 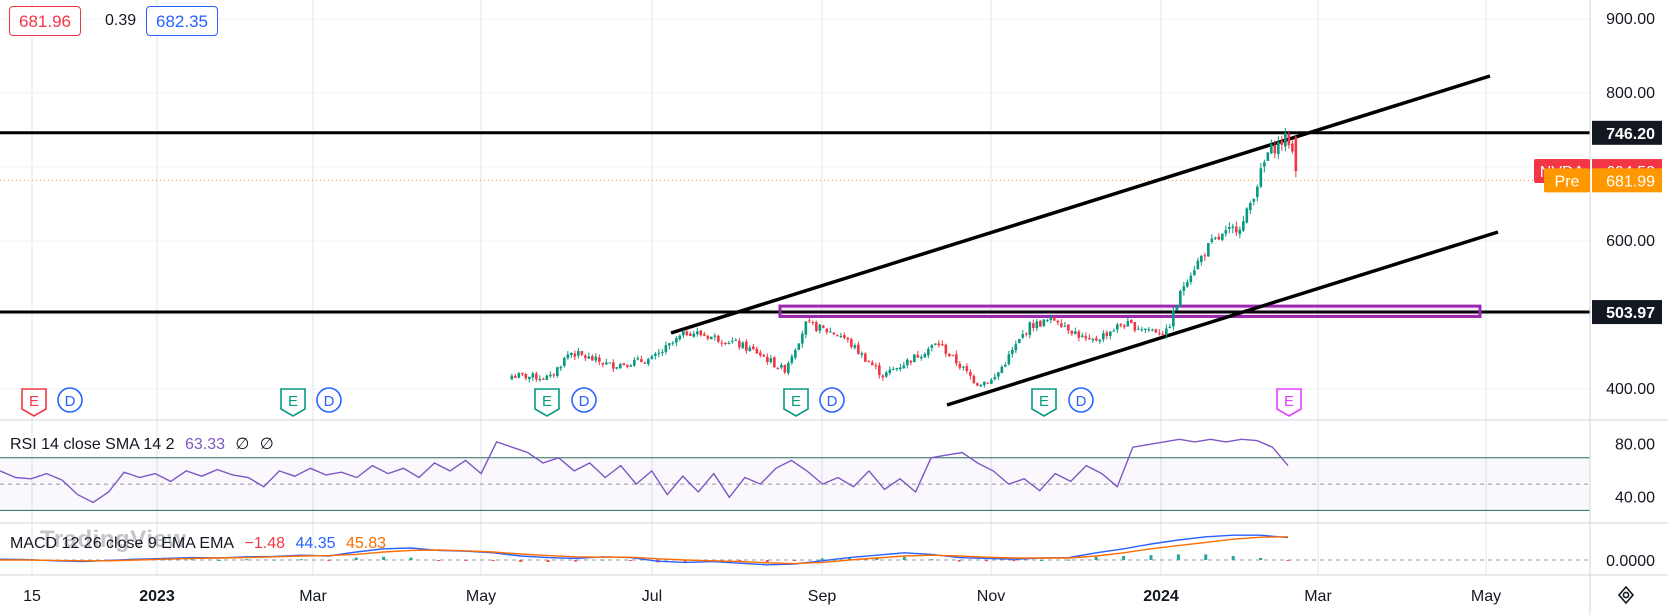 I want to click on price-badge-0: 746.20, so click(x=1627, y=132).